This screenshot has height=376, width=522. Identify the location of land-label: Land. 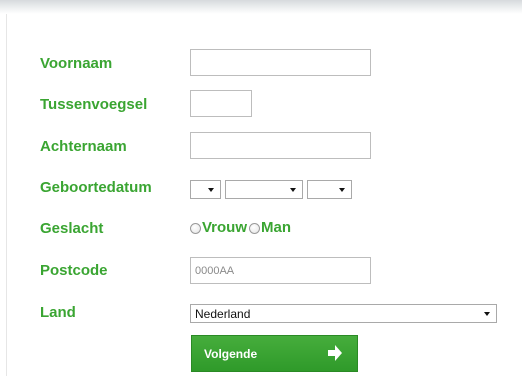
(58, 312).